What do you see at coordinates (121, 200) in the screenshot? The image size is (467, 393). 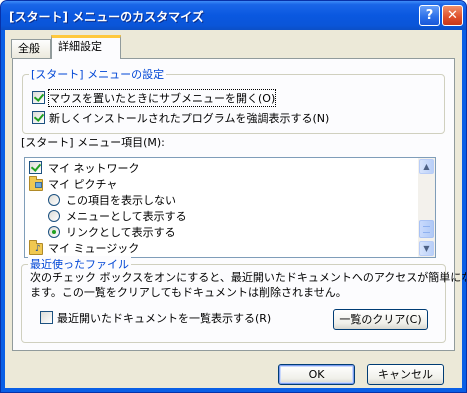 I see `list-item-label: この項目を表示しない` at bounding box center [121, 200].